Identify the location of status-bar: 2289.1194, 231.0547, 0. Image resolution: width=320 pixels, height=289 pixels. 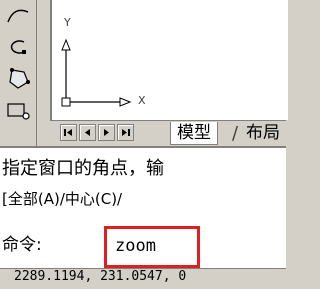
(143, 278).